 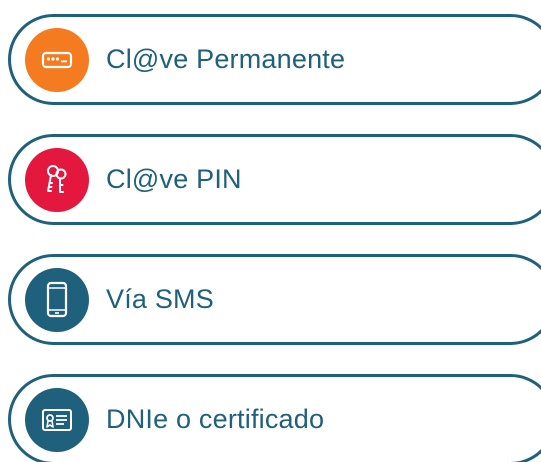 I want to click on certificate-icon, so click(x=57, y=419).